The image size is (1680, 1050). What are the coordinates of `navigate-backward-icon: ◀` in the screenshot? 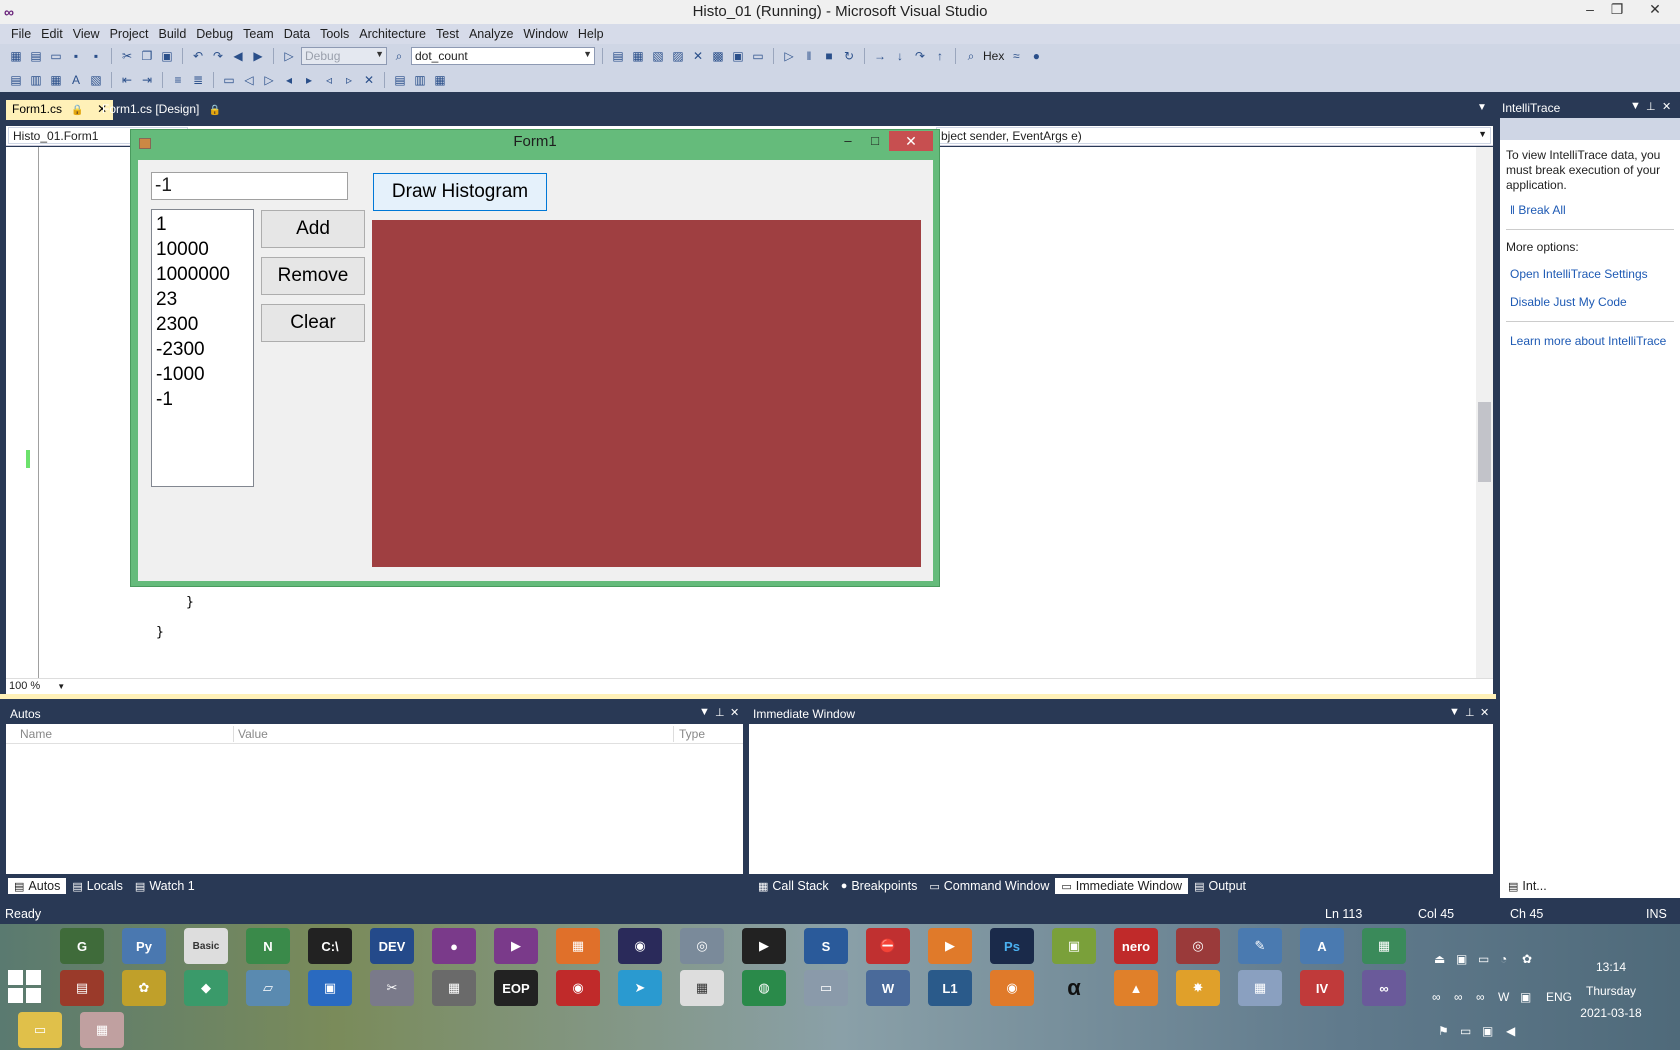 It's located at (238, 56).